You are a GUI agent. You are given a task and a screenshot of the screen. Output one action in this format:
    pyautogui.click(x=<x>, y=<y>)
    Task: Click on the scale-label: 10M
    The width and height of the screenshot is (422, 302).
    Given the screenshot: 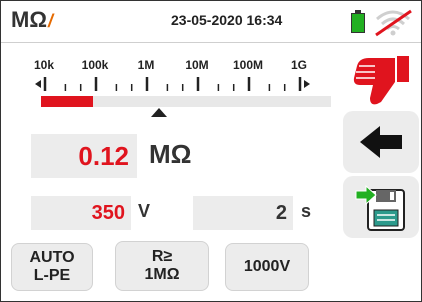 What is the action you would take?
    pyautogui.click(x=197, y=65)
    